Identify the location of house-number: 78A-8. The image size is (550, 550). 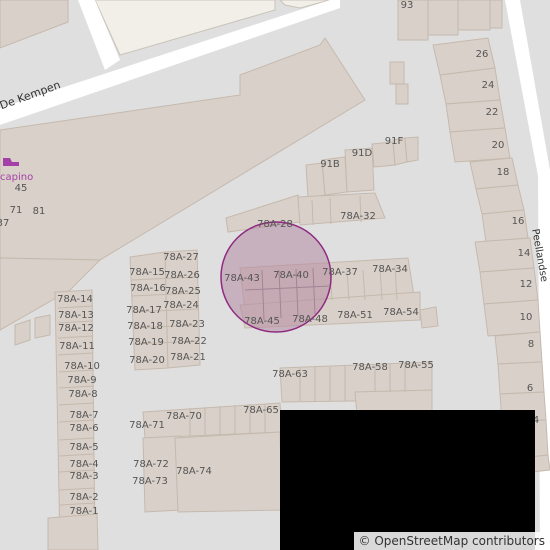
(83, 394).